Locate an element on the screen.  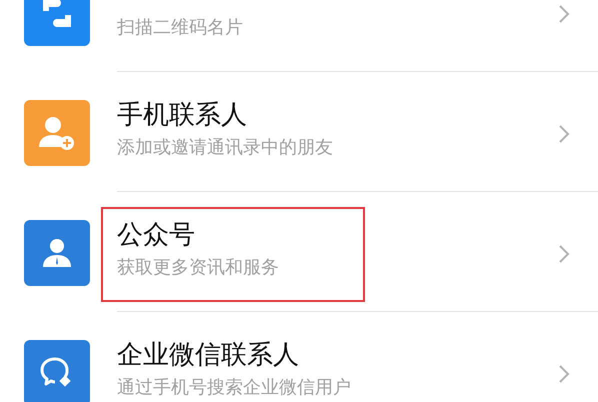
item-title: 企业微信联系人 is located at coordinates (208, 354).